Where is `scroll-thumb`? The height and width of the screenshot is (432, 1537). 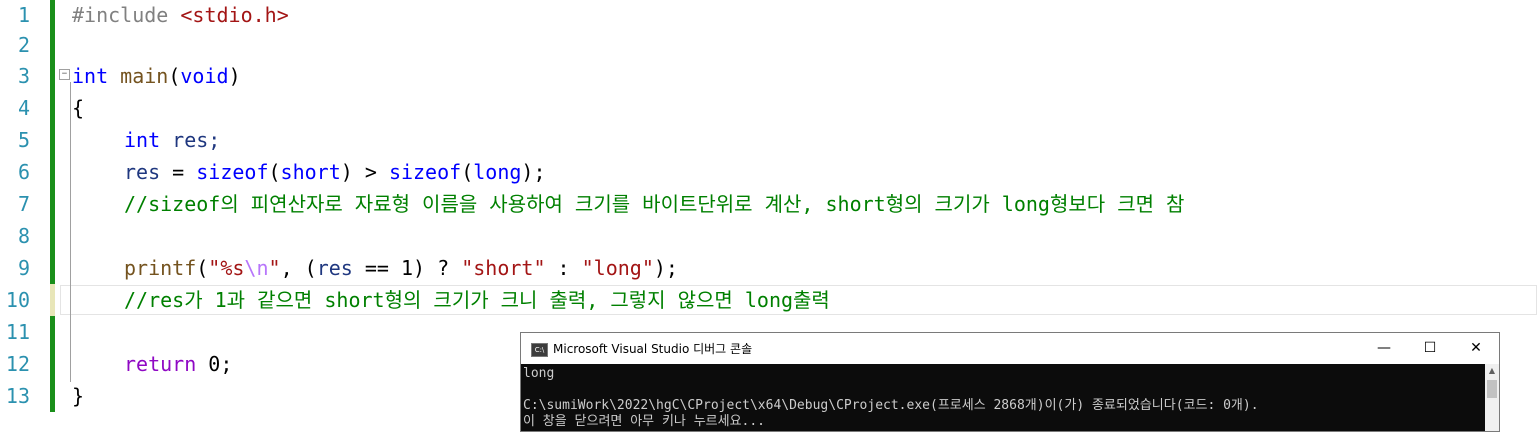 scroll-thumb is located at coordinates (1492, 389).